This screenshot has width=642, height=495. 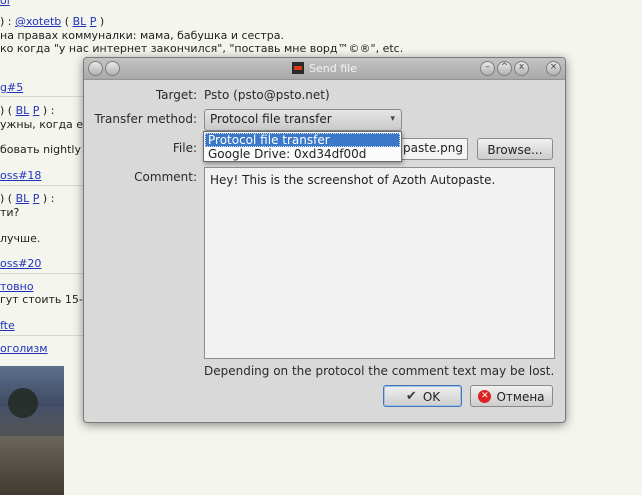 What do you see at coordinates (41, 299) in the screenshot?
I see `post-text-line: гут стоить 15-` at bounding box center [41, 299].